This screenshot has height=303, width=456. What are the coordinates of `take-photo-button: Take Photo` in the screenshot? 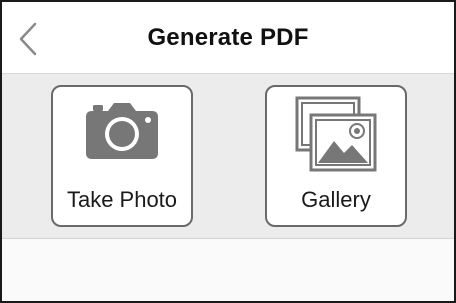 It's located at (122, 156).